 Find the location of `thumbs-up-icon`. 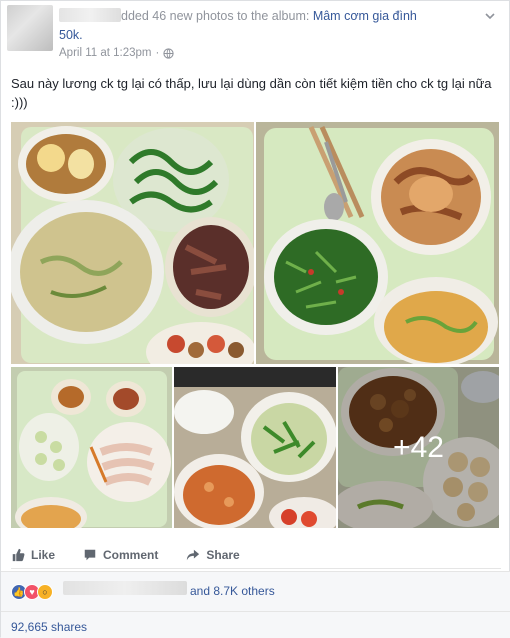

thumbs-up-icon is located at coordinates (18, 554).